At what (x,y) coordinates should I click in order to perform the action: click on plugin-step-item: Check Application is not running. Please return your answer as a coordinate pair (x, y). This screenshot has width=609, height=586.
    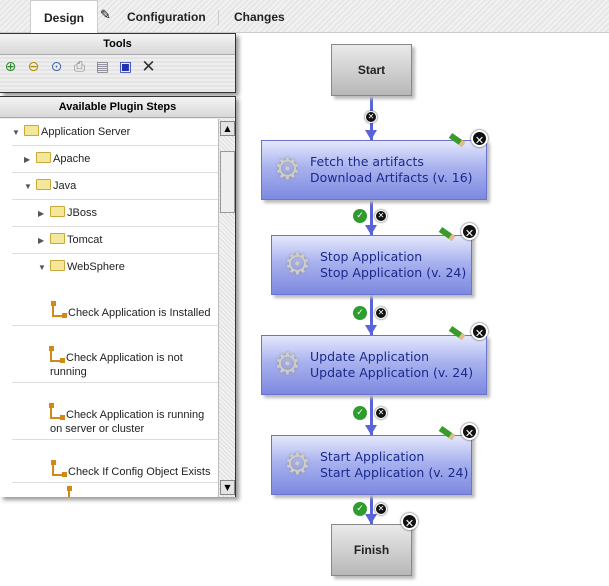
    Looking at the image, I should click on (115, 354).